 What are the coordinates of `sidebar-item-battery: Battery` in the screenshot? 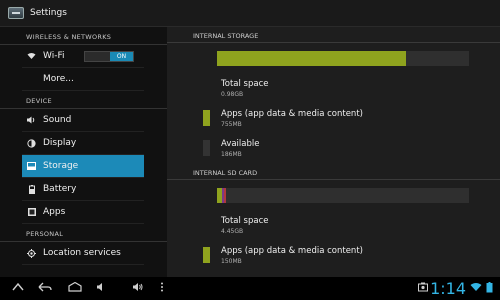 It's located at (83, 189).